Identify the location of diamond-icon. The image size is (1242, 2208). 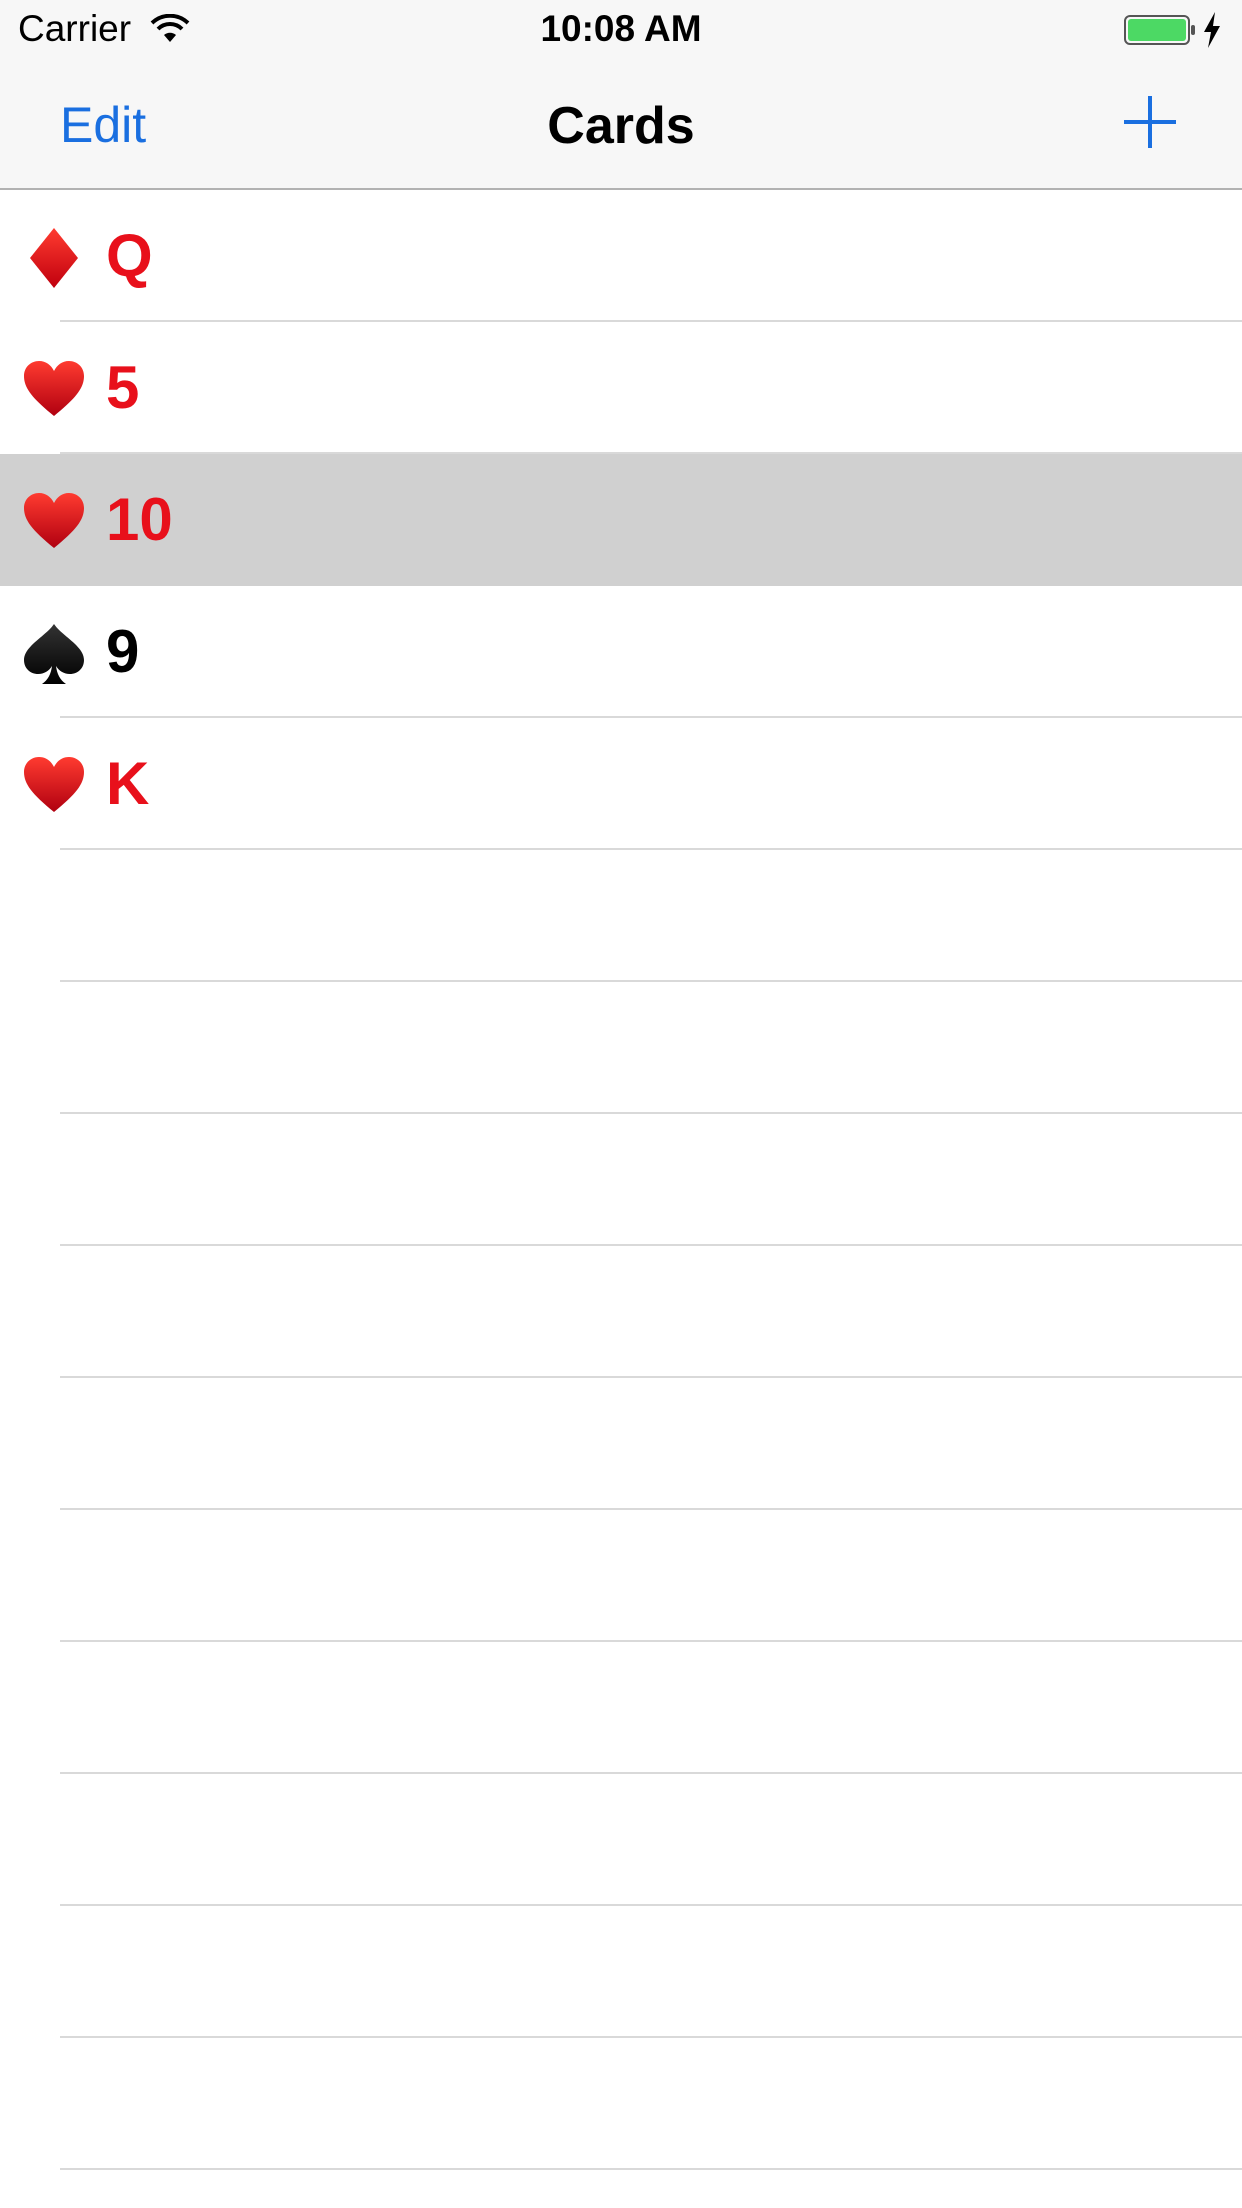
(54, 258).